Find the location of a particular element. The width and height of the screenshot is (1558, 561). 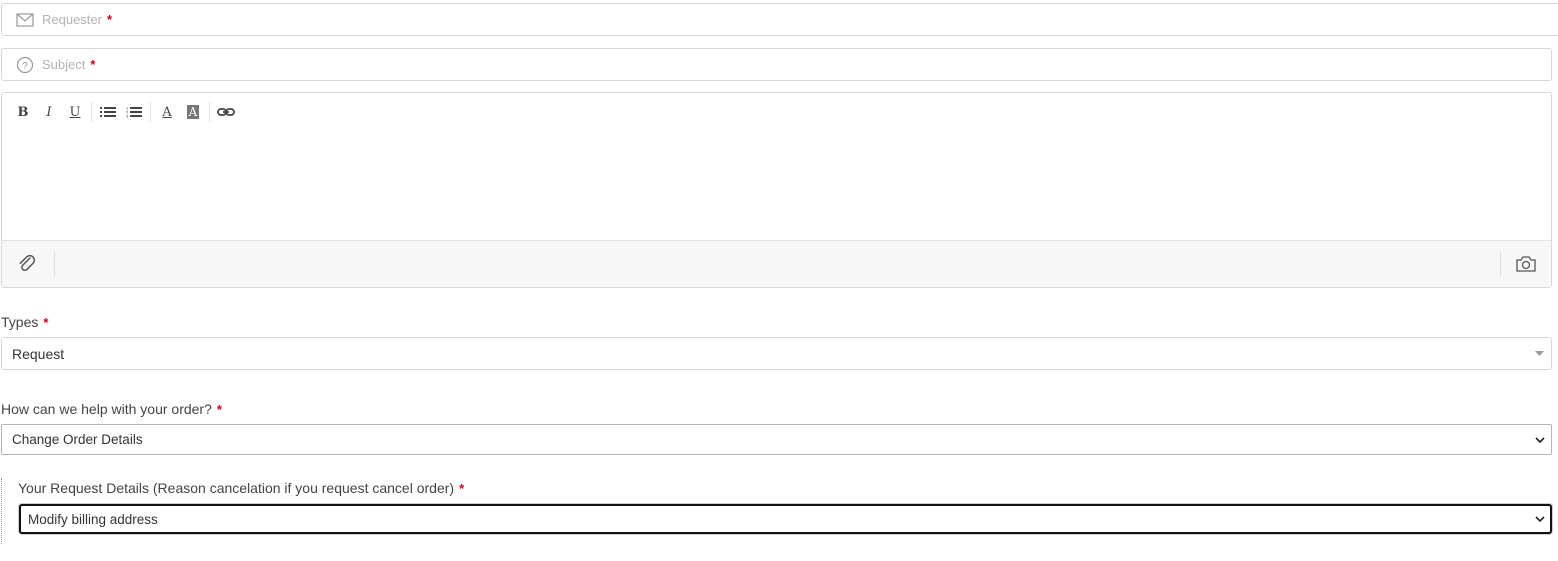

bullet-list-button is located at coordinates (108, 112).